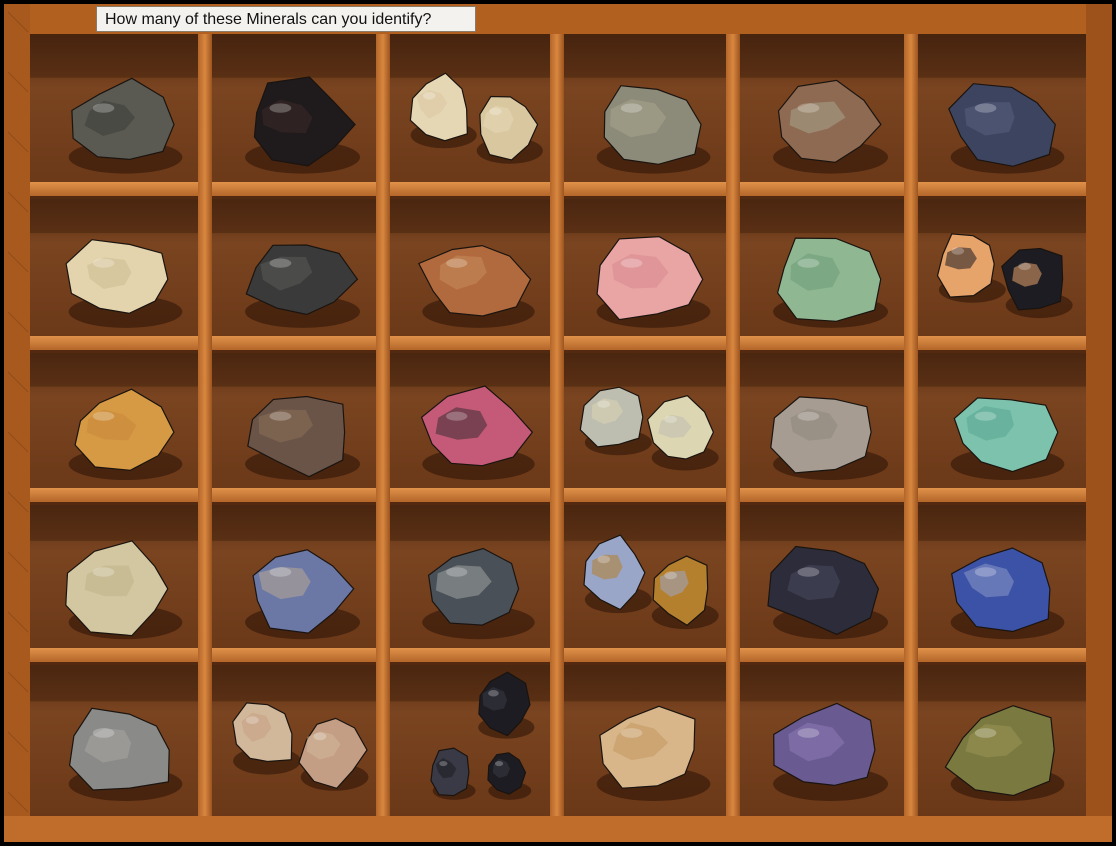 The width and height of the screenshot is (1116, 846). Describe the element at coordinates (1099, 423) in the screenshot. I see `tray-right-wall` at that location.